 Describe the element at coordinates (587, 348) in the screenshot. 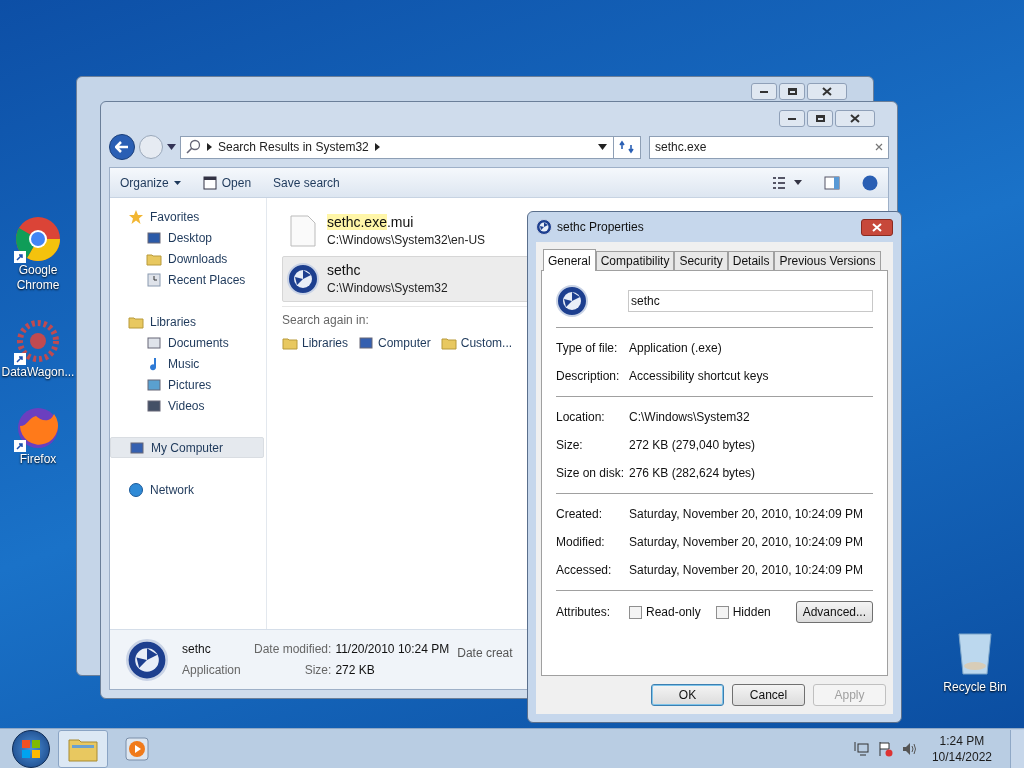

I see `property-label: Type of file:` at that location.